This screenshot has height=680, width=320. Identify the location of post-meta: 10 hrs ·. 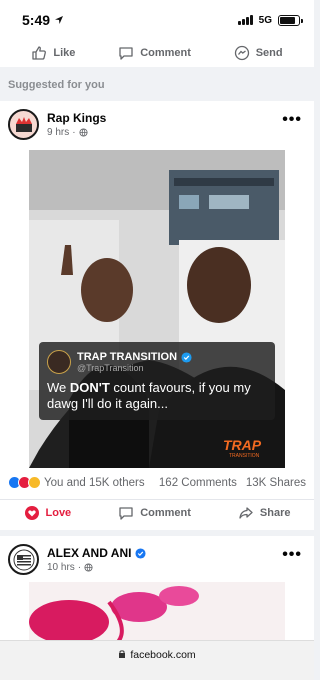
(96, 567).